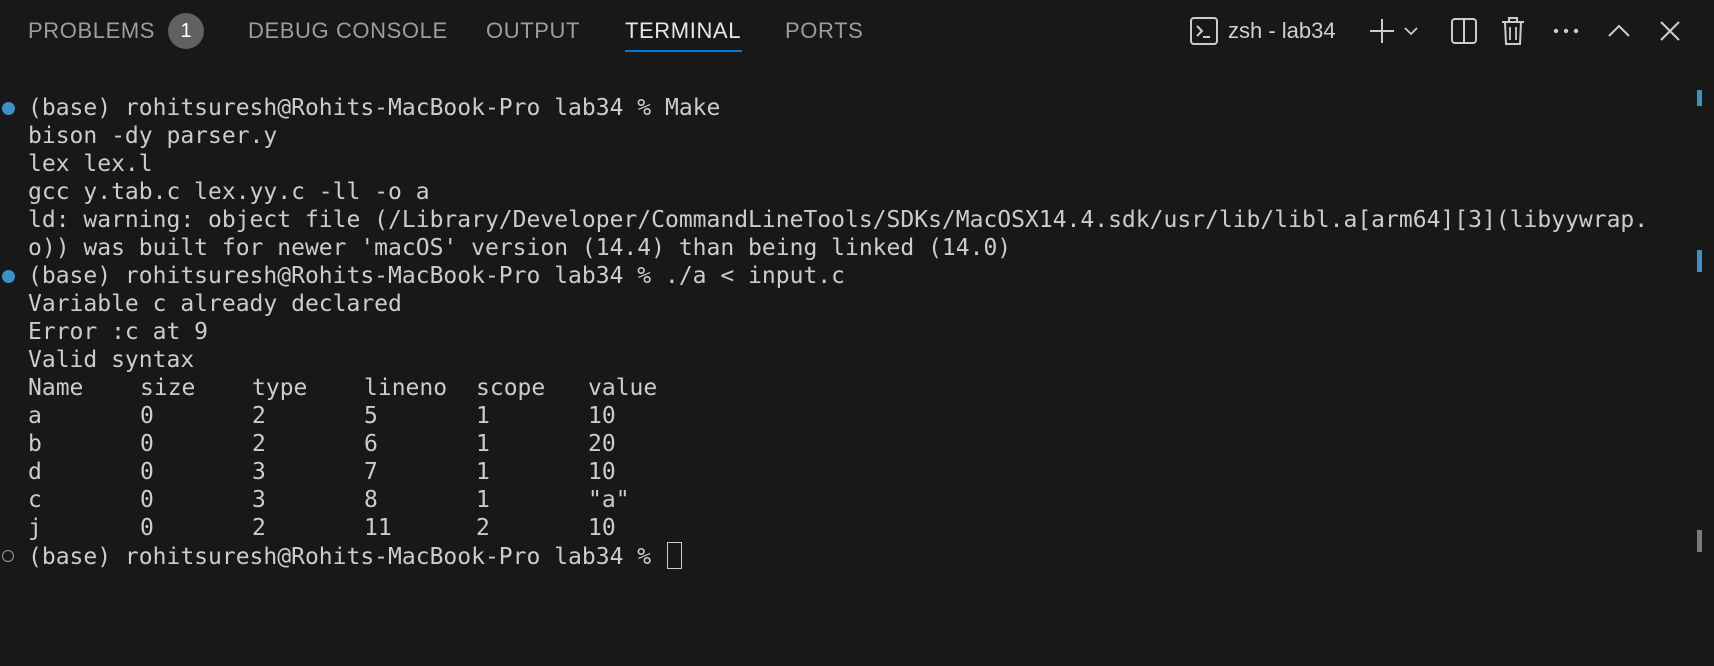 This screenshot has height=666, width=1714. What do you see at coordinates (1464, 31) in the screenshot?
I see `split-icon` at bounding box center [1464, 31].